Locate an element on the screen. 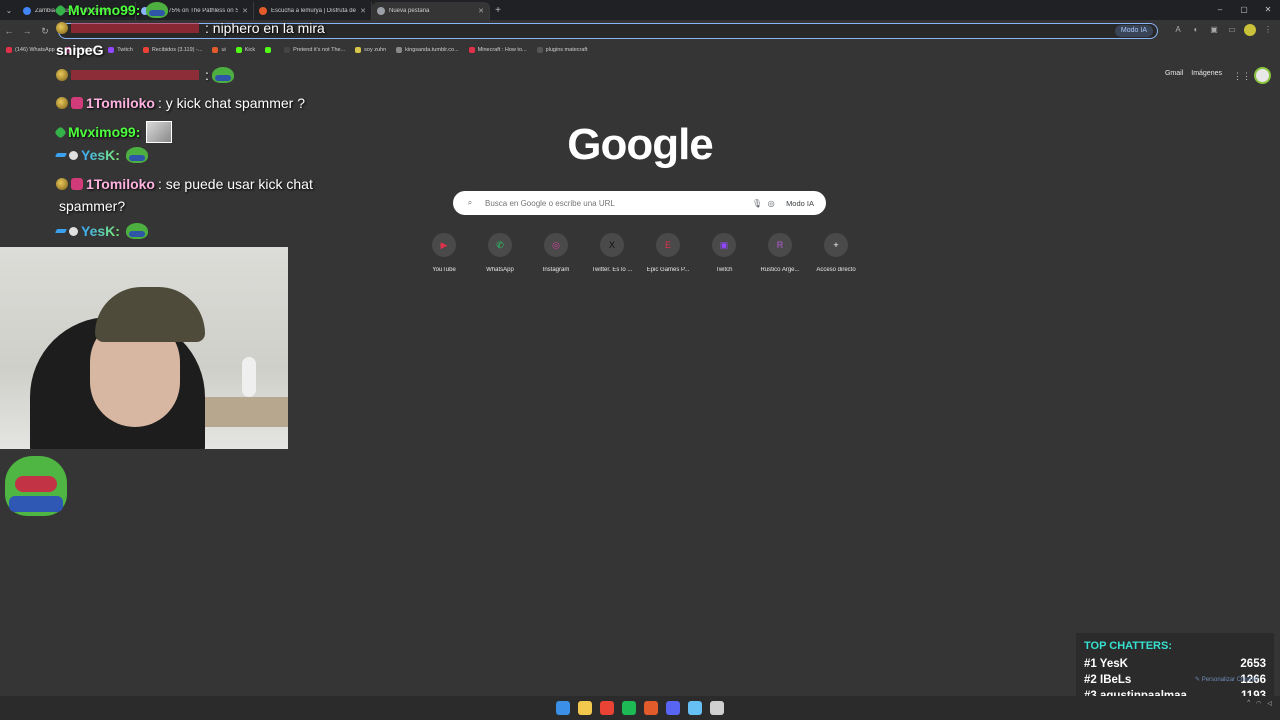 This screenshot has height=720, width=1280. search-box: ⌕ 🎙 ◎ Modo IA is located at coordinates (639, 203).